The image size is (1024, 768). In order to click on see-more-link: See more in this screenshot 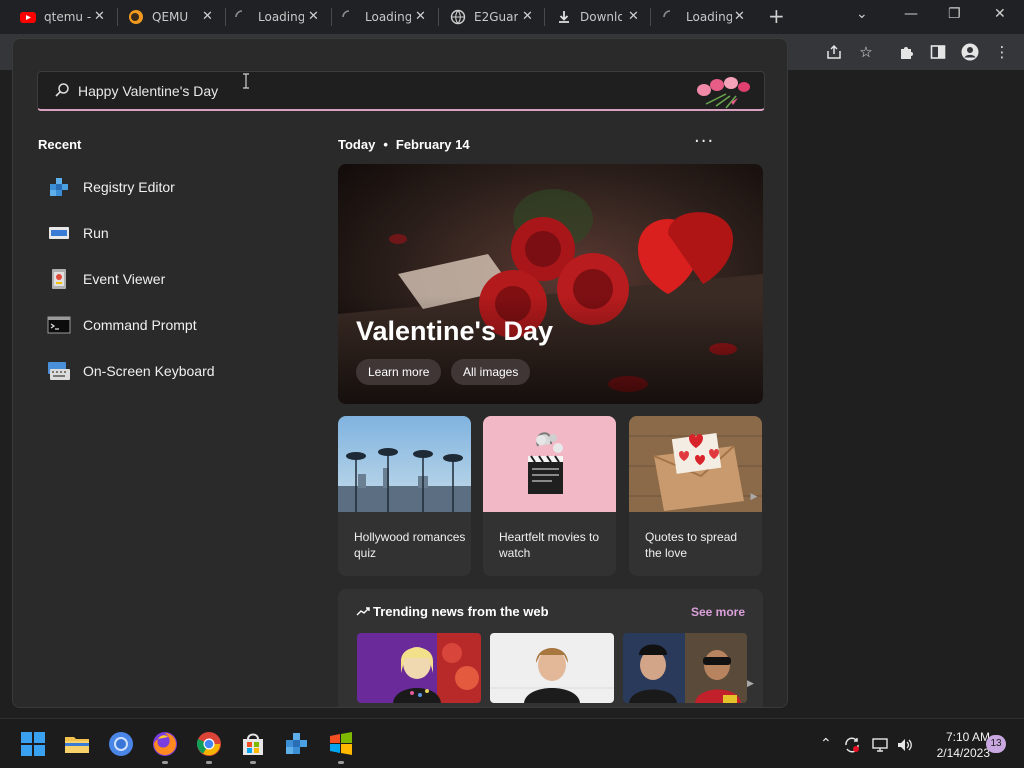, I will do `click(718, 612)`.